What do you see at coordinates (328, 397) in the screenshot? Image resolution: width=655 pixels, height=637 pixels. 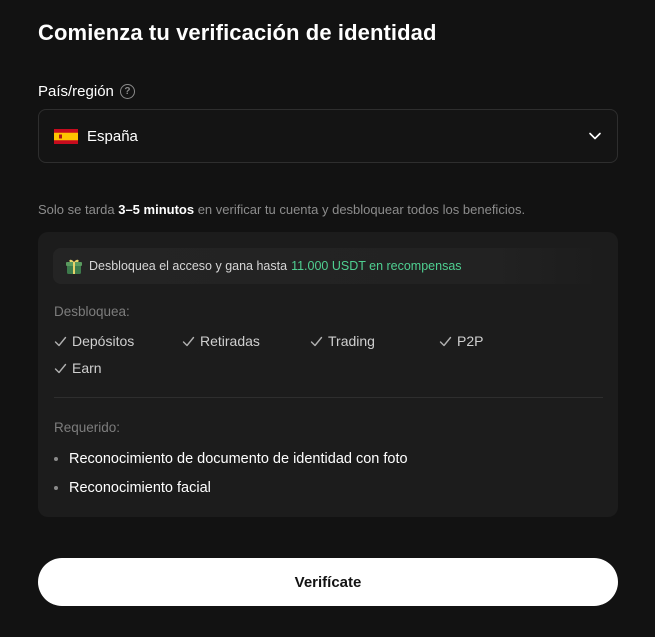 I see `card-divider` at bounding box center [328, 397].